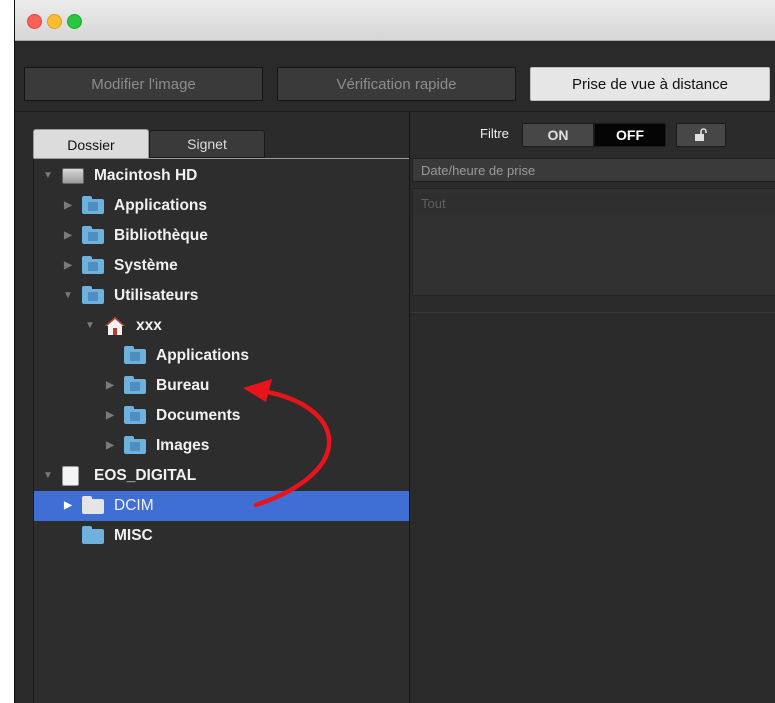 The height and width of the screenshot is (703, 775). I want to click on tree-item: ▶ Bibliothèque, so click(221, 236).